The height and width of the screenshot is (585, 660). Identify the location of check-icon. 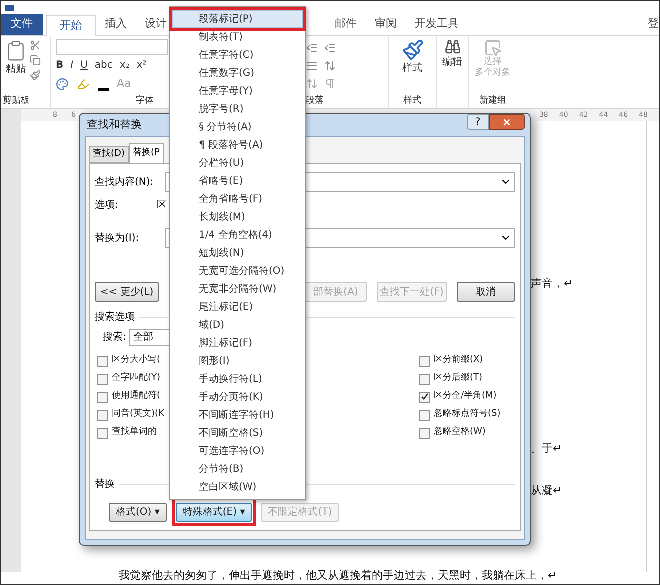
(424, 397).